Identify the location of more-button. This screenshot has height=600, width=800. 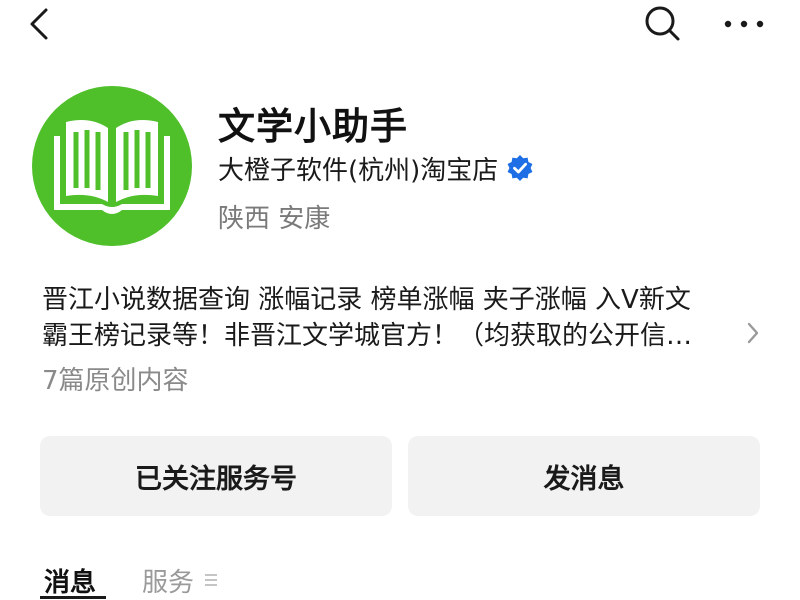
(744, 24).